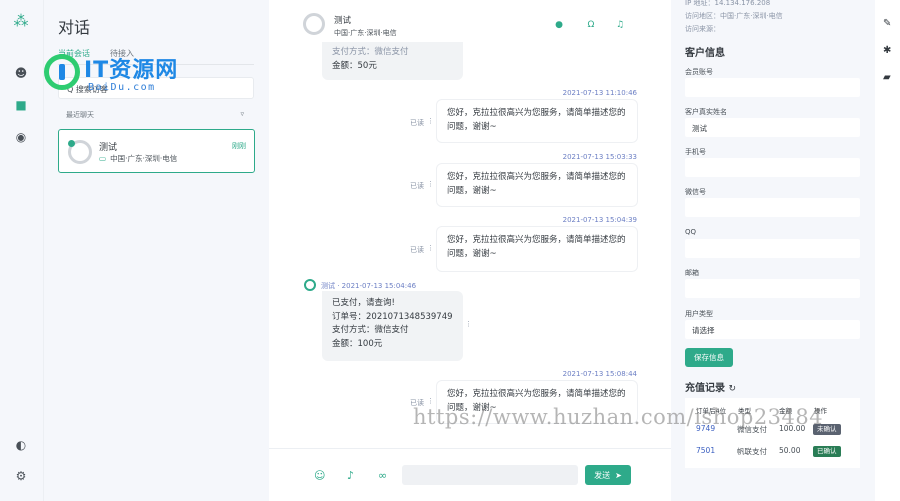 This screenshot has width=900, height=501. Describe the element at coordinates (695, 152) in the screenshot. I see `field-label: 手机号` at that location.